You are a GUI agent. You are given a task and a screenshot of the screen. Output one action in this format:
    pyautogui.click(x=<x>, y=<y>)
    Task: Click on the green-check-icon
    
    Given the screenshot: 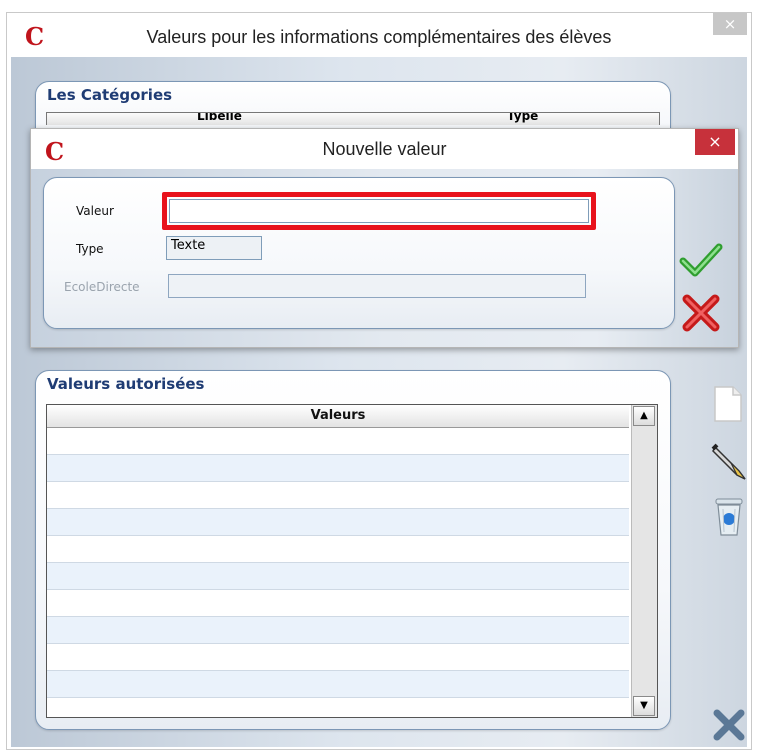 What is the action you would take?
    pyautogui.click(x=701, y=261)
    